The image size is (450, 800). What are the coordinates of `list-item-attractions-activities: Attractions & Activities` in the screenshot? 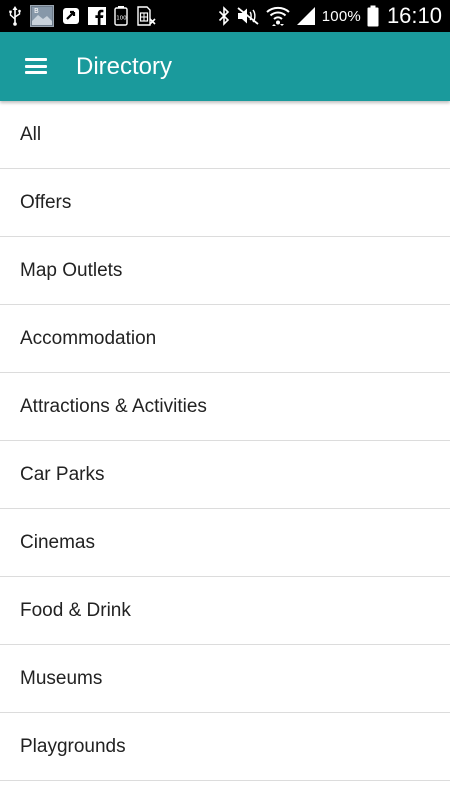 It's located at (225, 407).